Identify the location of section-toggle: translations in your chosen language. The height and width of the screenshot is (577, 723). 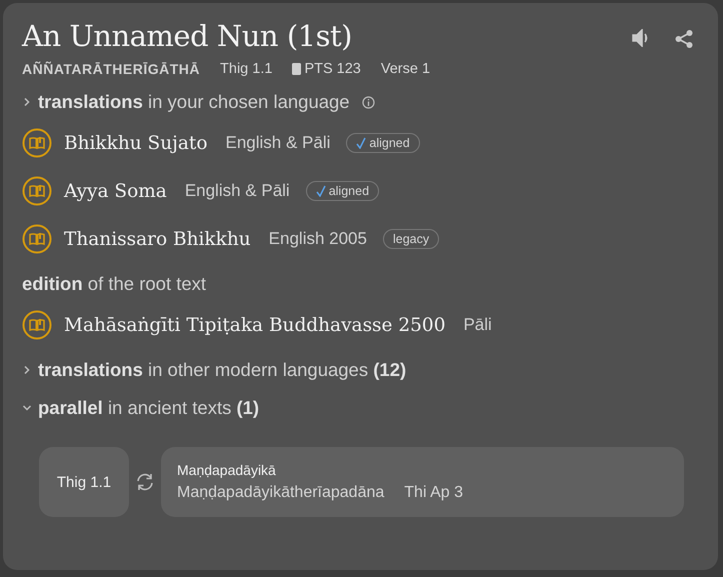
(194, 102).